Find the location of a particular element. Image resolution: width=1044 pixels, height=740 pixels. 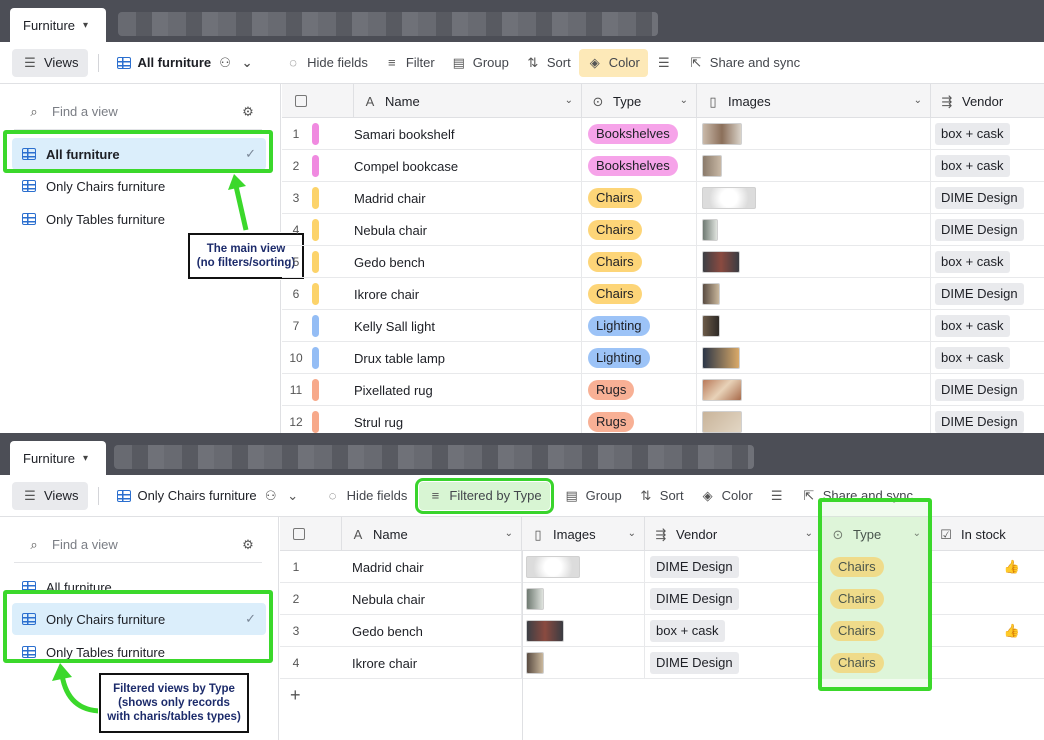

cell-in-stock: 👍 is located at coordinates (987, 631).